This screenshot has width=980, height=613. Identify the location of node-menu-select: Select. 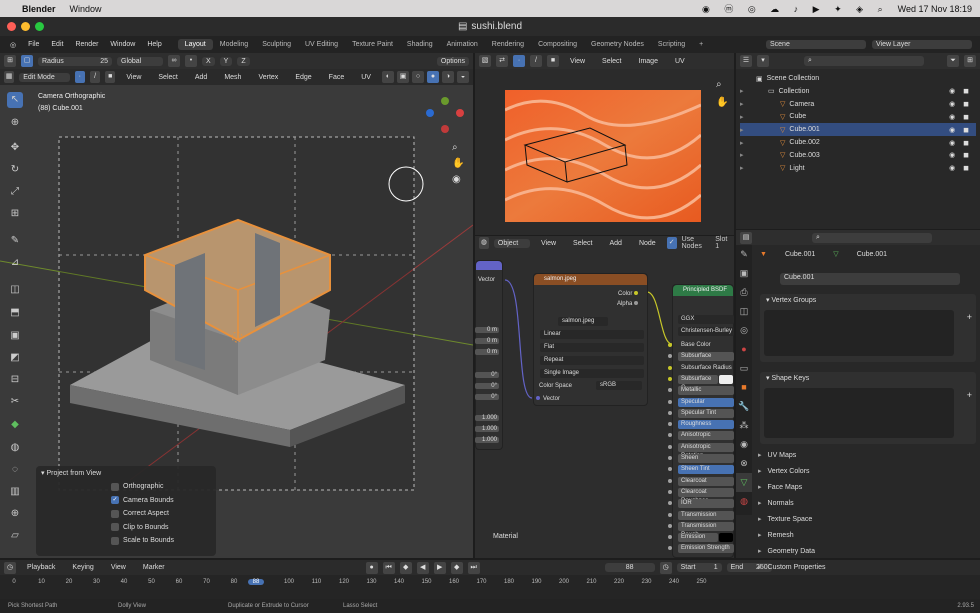
(582, 243).